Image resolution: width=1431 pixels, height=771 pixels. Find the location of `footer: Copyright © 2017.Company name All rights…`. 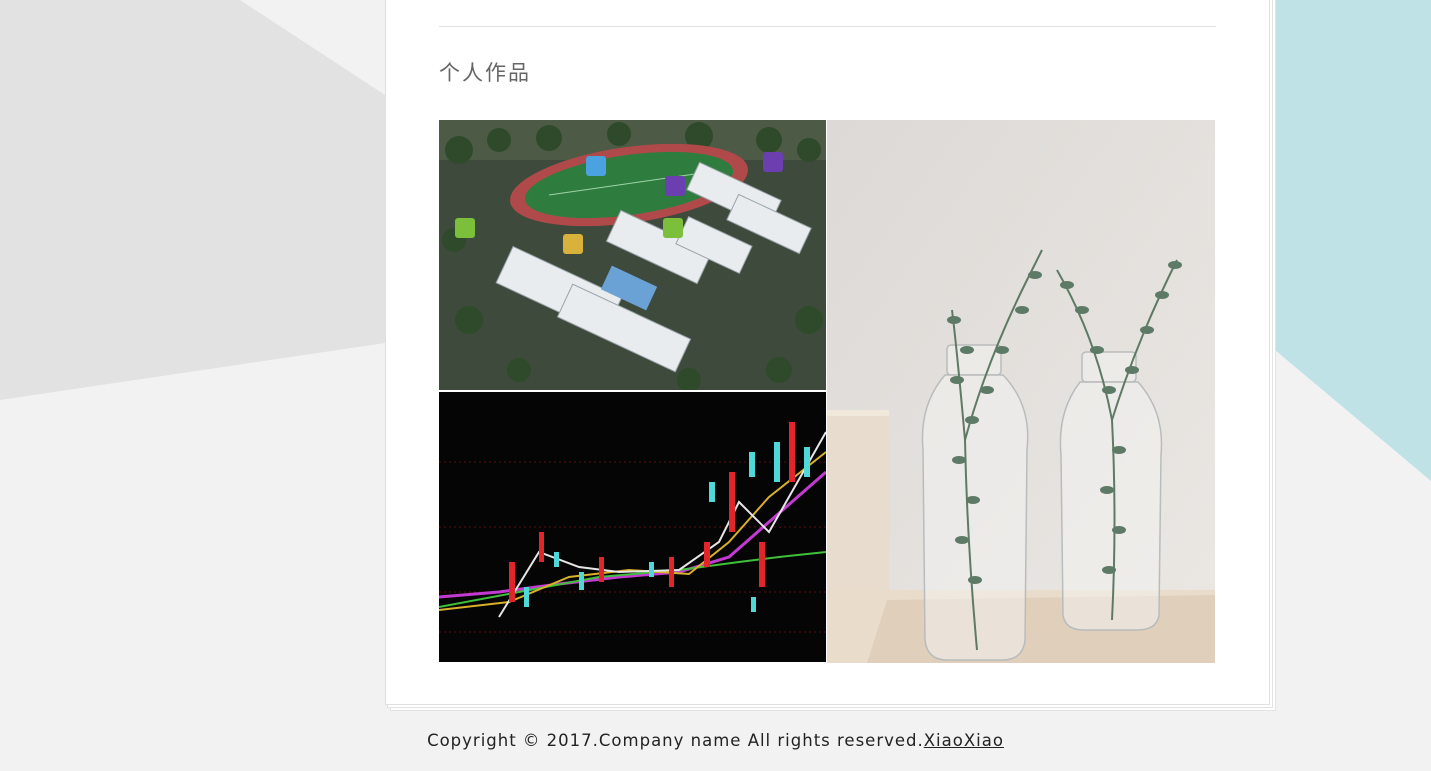

footer: Copyright © 2017.Company name All rights… is located at coordinates (715, 740).